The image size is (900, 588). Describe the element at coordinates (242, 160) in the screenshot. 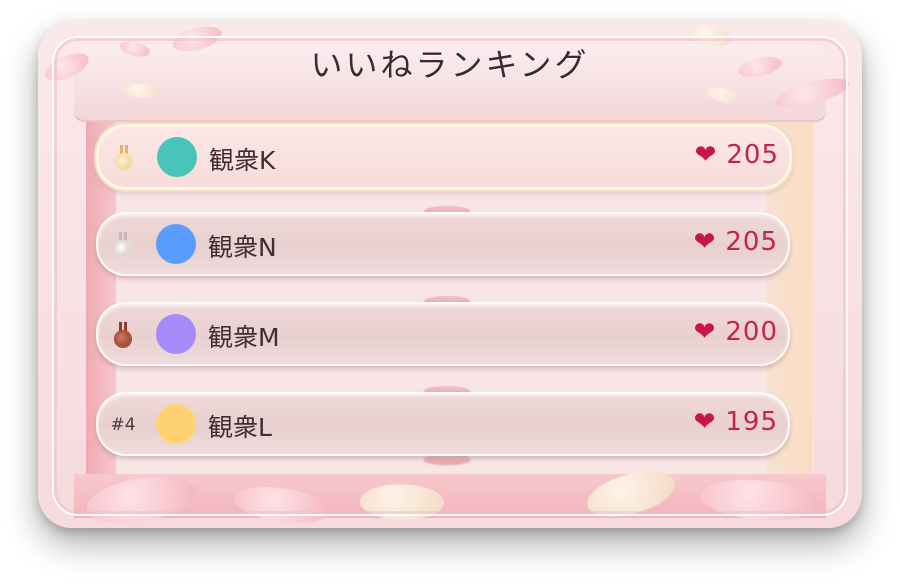

I see `viewer-name: 観衆K` at that location.